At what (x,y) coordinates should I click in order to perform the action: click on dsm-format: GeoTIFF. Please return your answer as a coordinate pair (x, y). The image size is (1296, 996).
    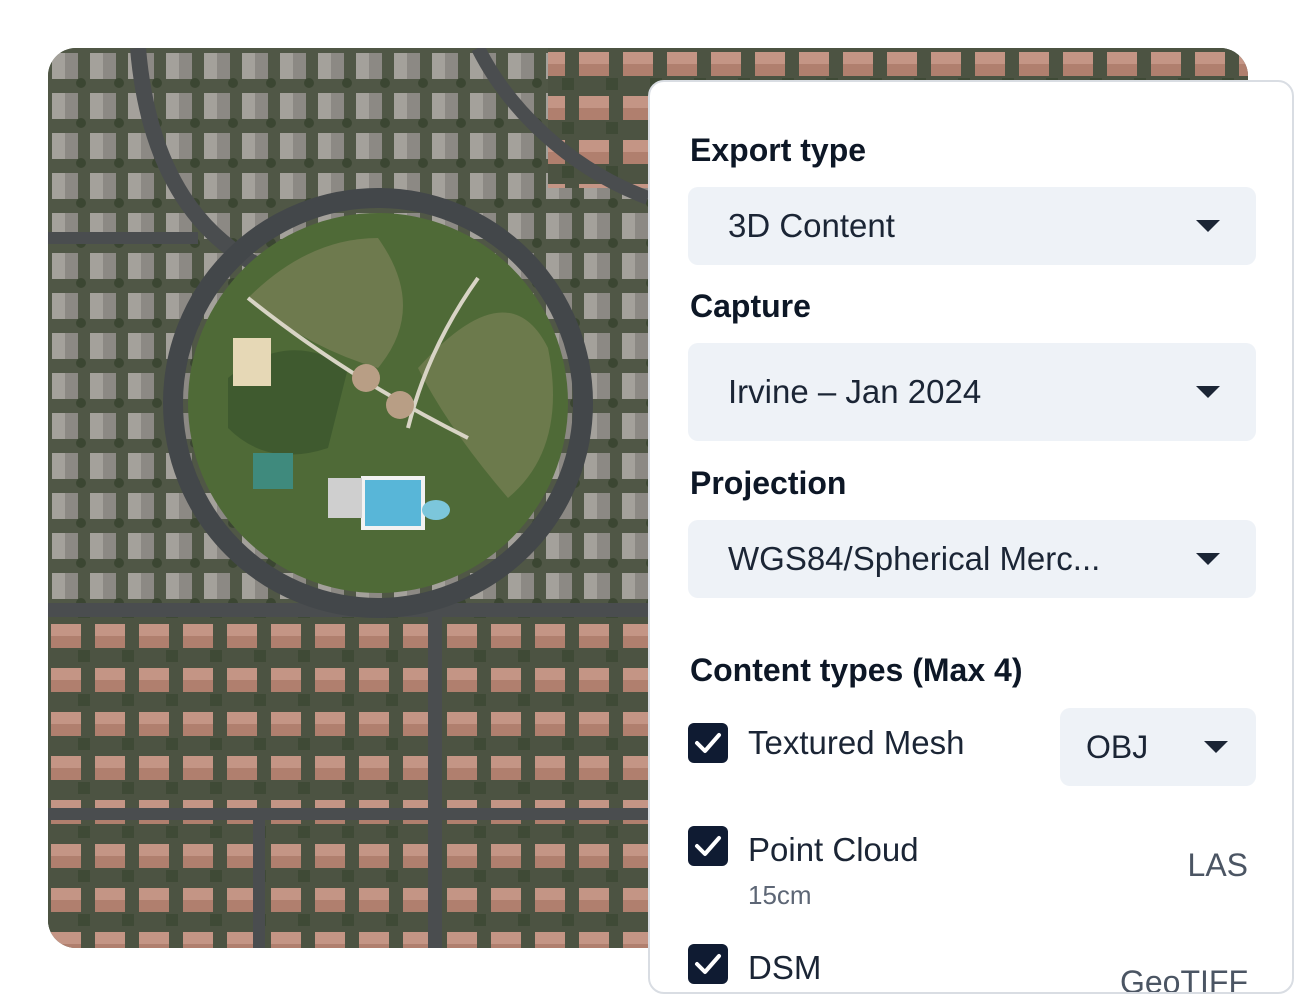
    Looking at the image, I should click on (1183, 979).